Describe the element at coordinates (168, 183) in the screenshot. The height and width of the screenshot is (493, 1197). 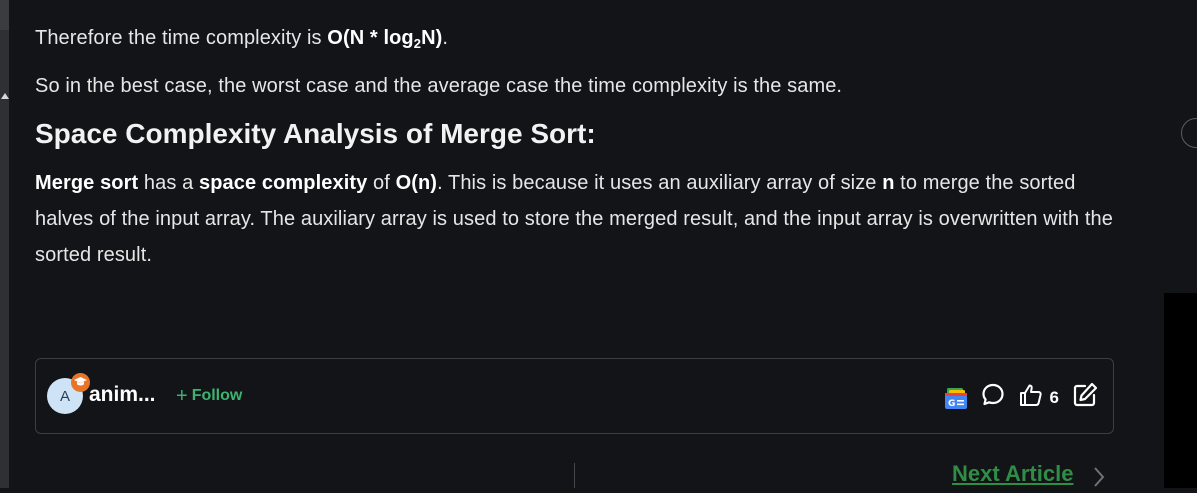
I see `p3-text-1: has a` at that location.